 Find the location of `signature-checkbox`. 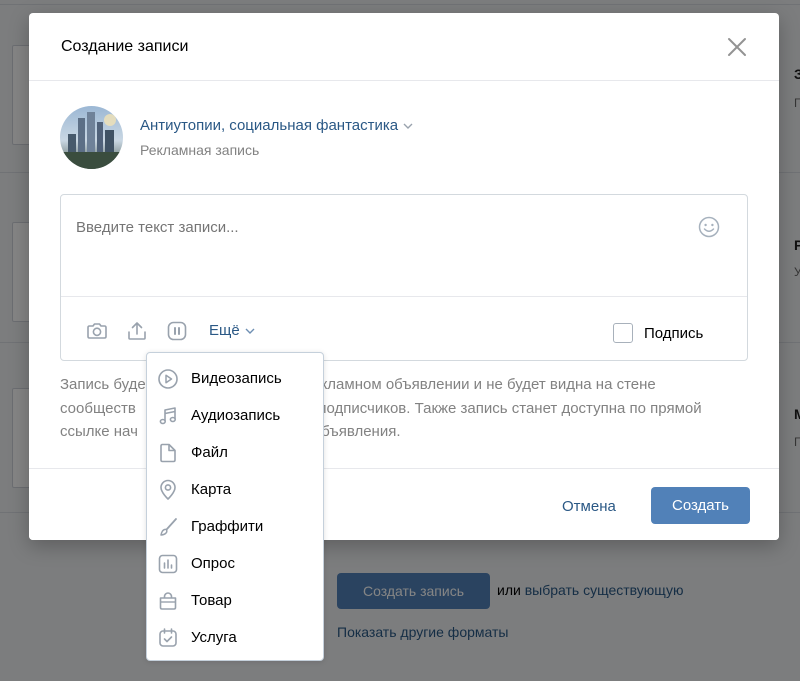

signature-checkbox is located at coordinates (623, 333).